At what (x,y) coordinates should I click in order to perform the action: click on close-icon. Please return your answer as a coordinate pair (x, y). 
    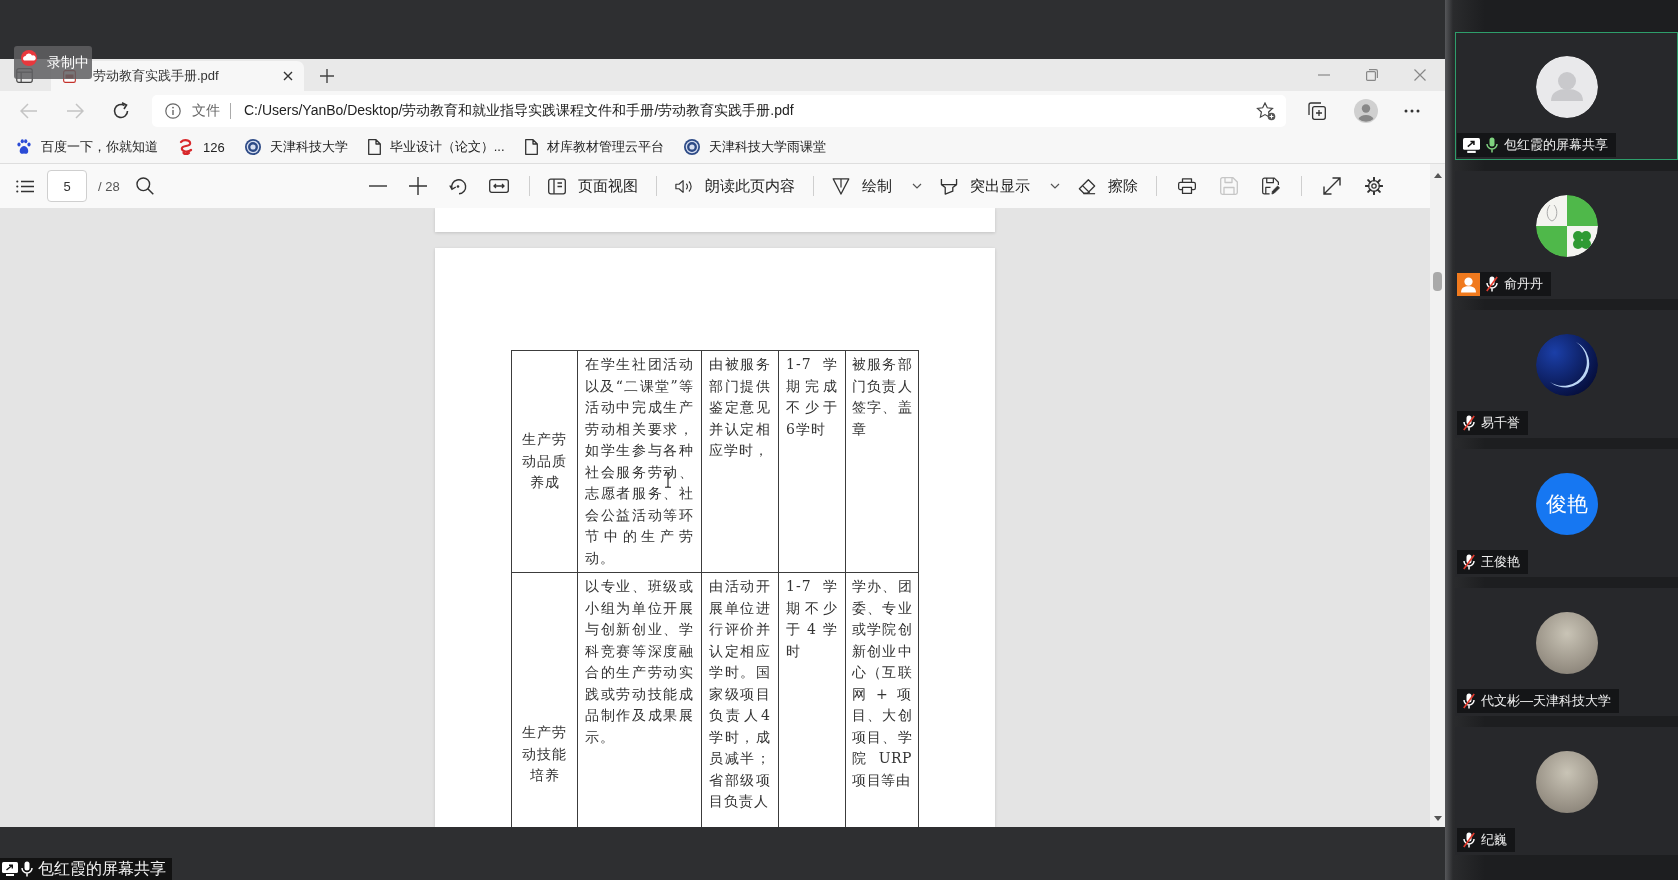
    Looking at the image, I should click on (1420, 75).